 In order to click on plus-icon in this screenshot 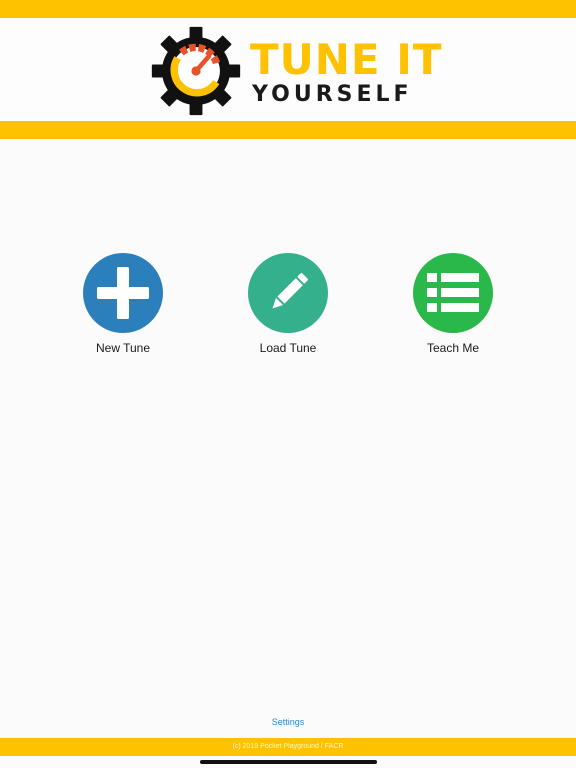, I will do `click(123, 293)`.